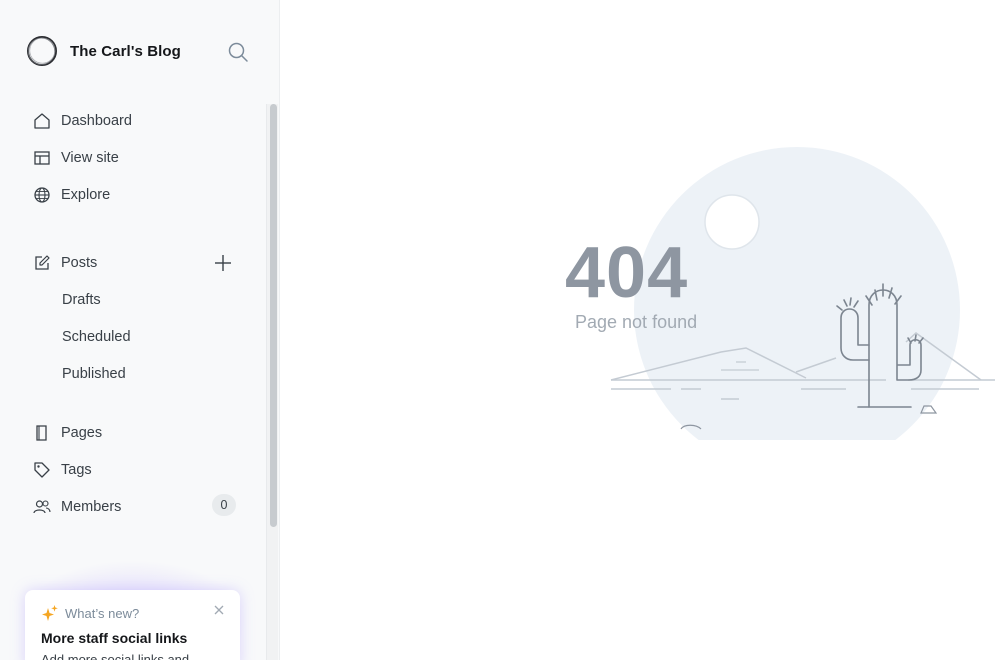 Image resolution: width=1000 pixels, height=660 pixels. Describe the element at coordinates (91, 507) in the screenshot. I see `nav-members-label: Members` at that location.